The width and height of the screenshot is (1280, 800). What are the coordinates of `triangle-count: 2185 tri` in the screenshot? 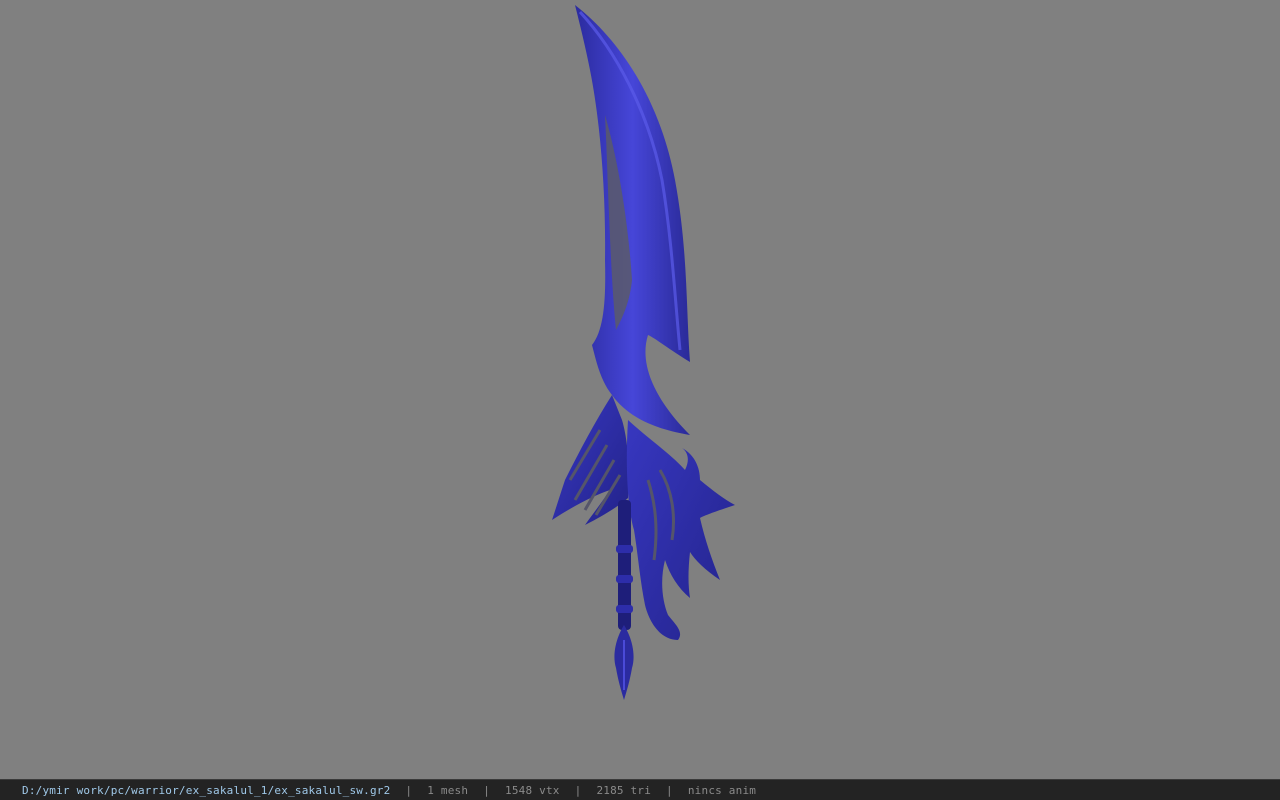 It's located at (624, 790).